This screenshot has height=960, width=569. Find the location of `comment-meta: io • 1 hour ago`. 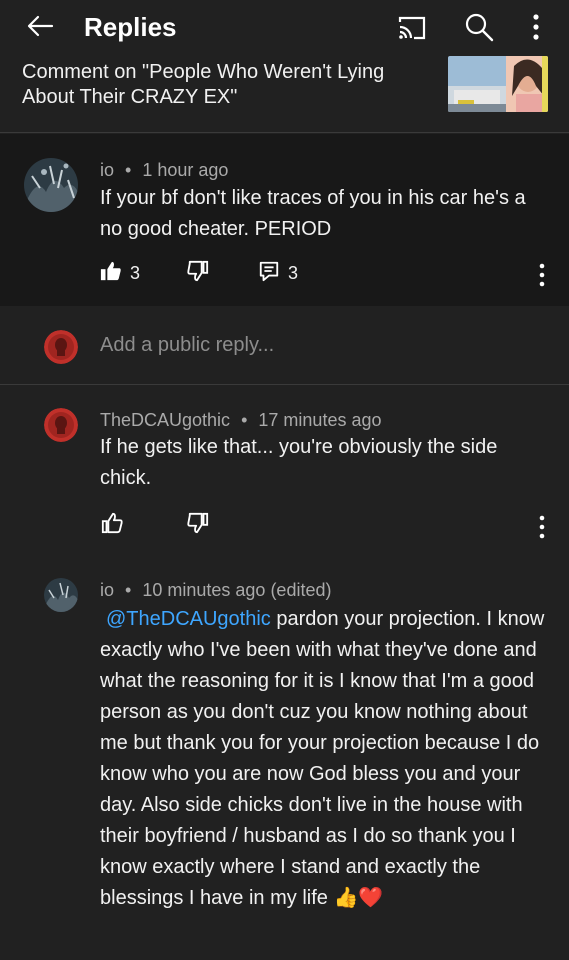

comment-meta: io • 1 hour ago is located at coordinates (164, 170).